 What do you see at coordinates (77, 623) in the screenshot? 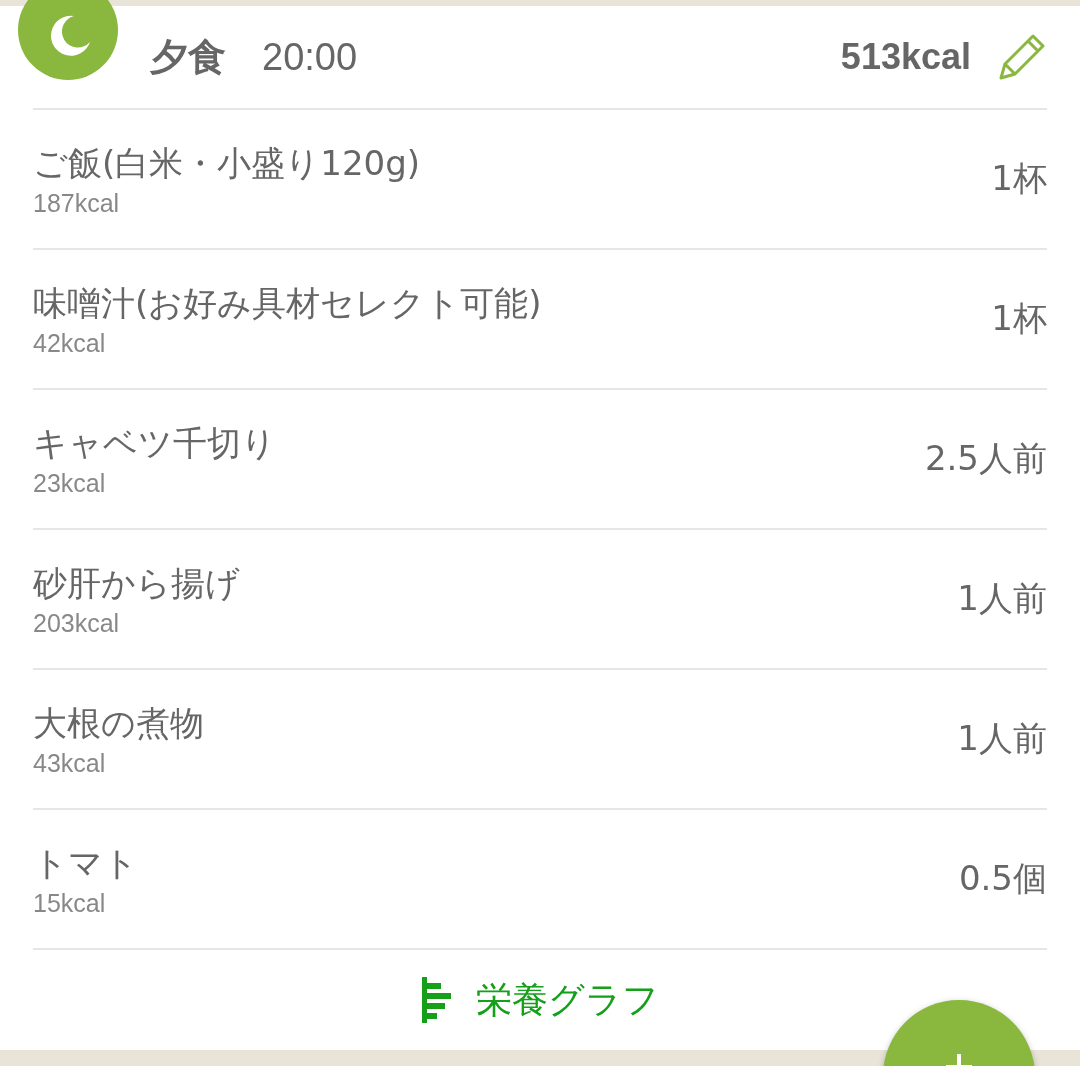
I see `food-calories: 203kcal` at bounding box center [77, 623].